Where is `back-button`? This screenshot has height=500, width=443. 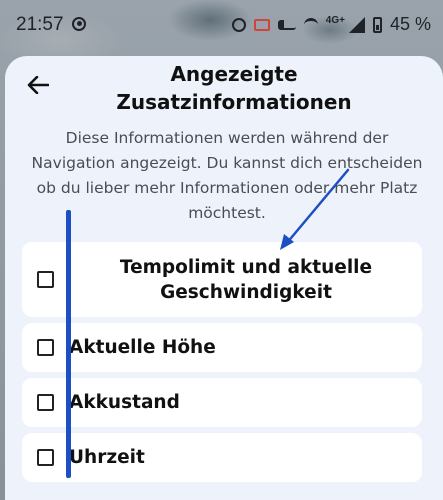
back-button is located at coordinates (38, 85).